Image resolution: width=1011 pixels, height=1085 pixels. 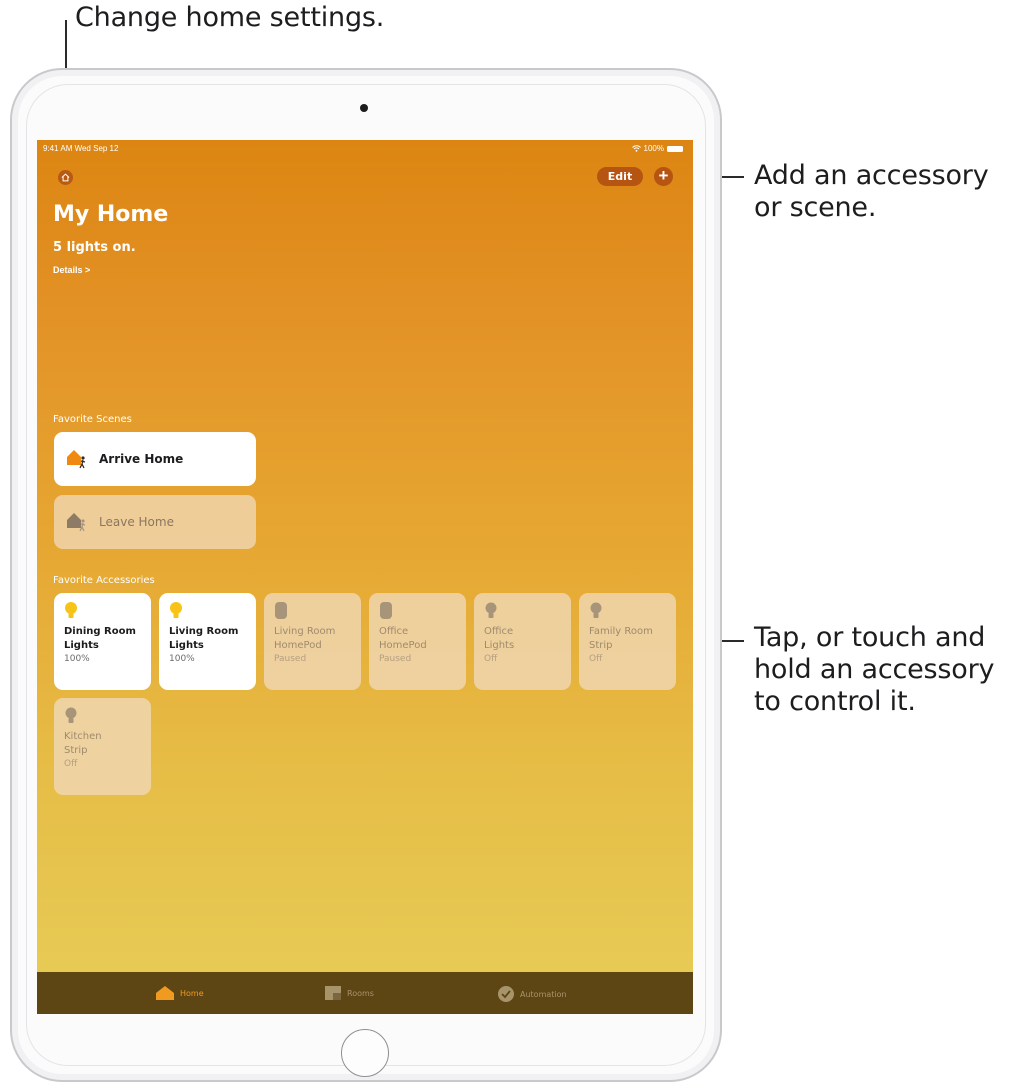 I want to click on home-settings-button, so click(x=65, y=177).